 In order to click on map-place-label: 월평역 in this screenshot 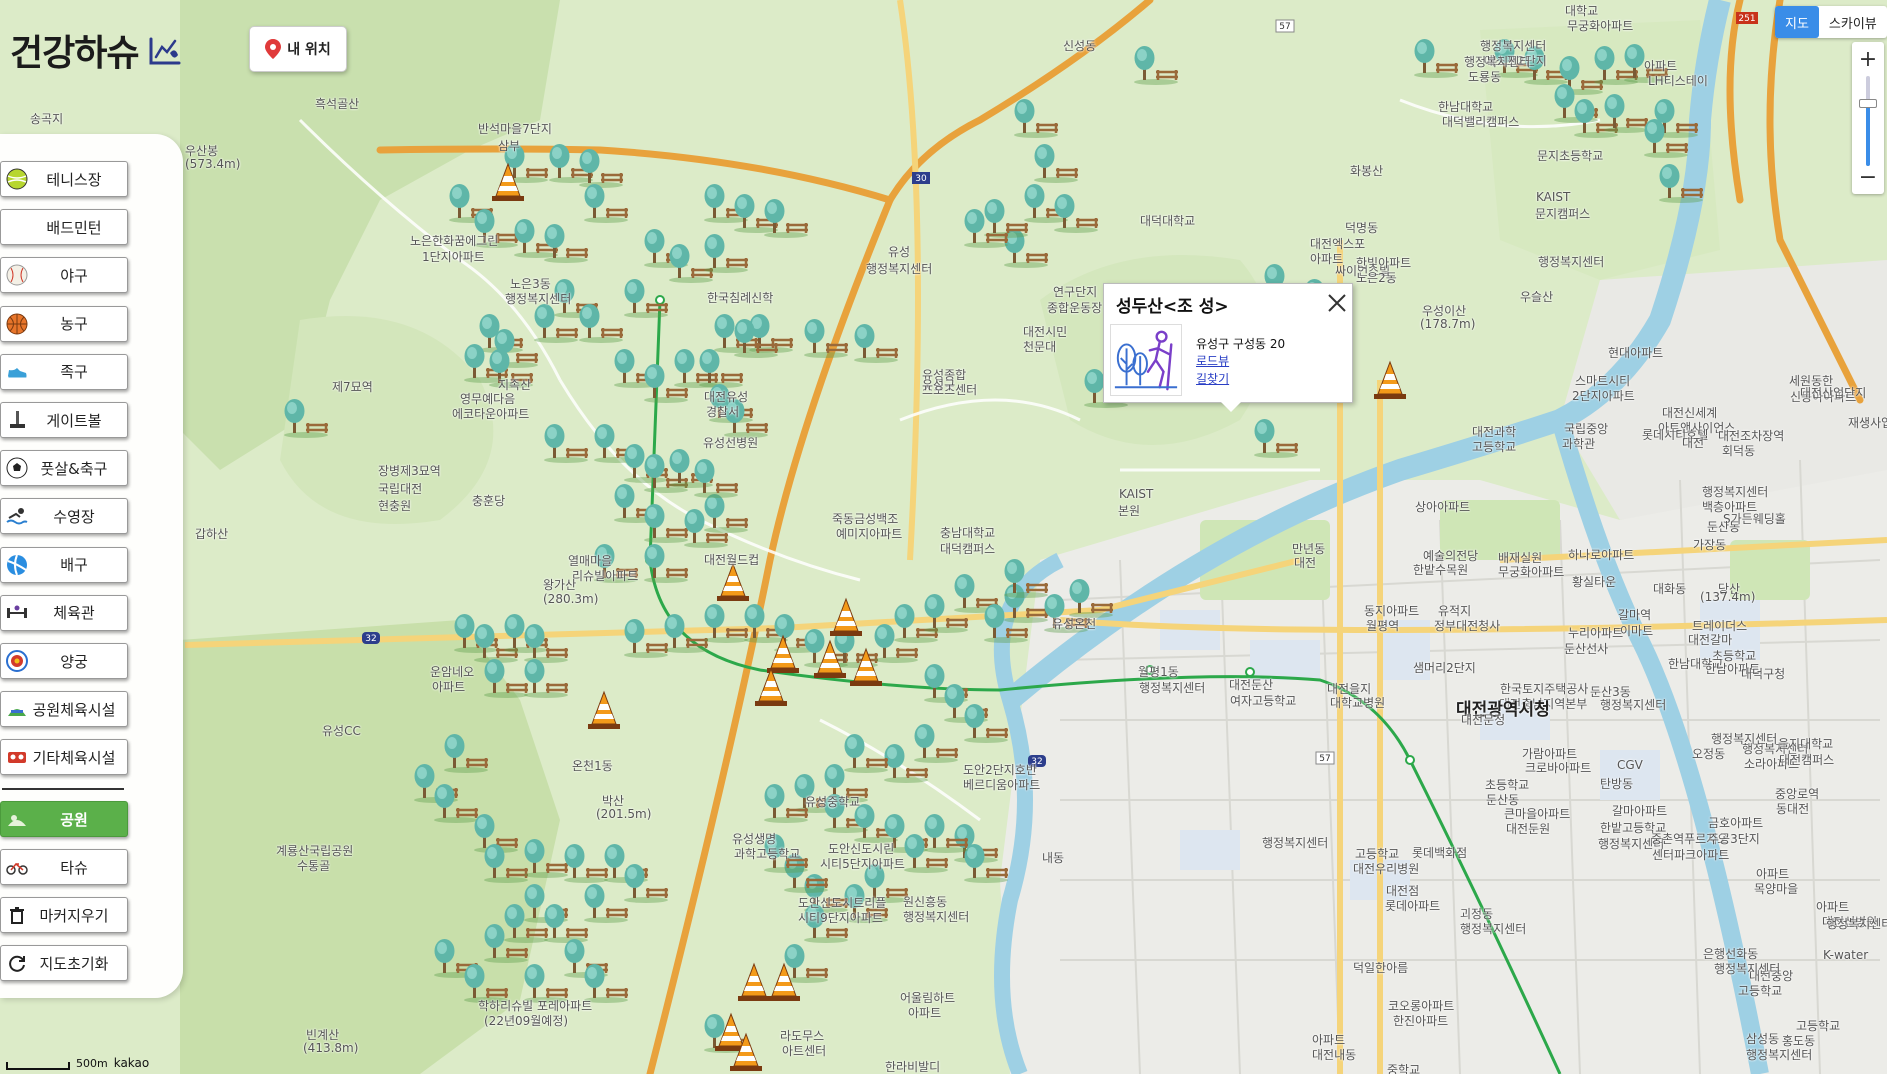, I will do `click(1383, 626)`.